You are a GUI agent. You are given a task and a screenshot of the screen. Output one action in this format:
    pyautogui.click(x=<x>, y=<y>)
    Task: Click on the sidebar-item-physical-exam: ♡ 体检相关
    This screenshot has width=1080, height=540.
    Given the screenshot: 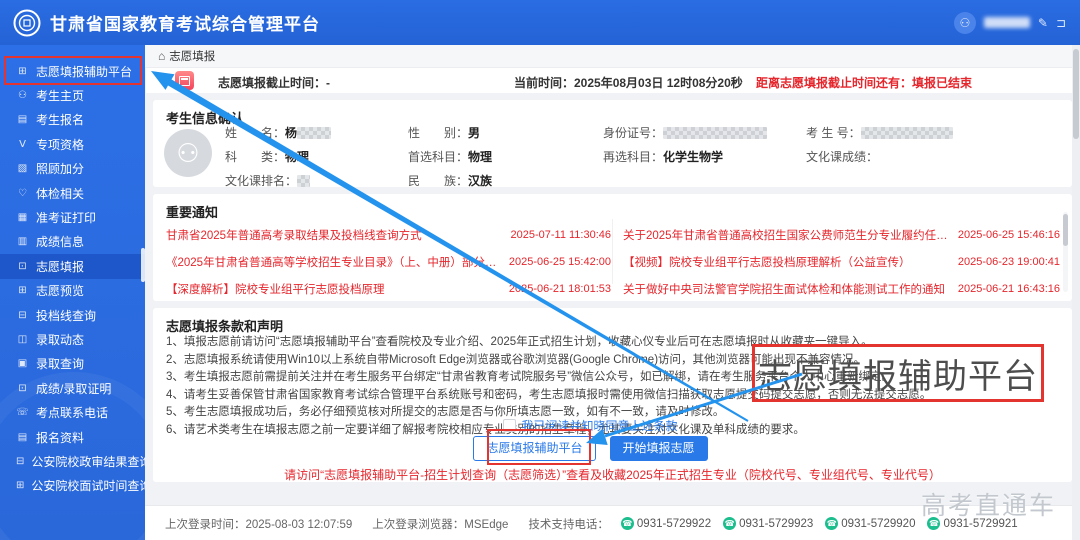 What is the action you would take?
    pyautogui.click(x=72, y=193)
    